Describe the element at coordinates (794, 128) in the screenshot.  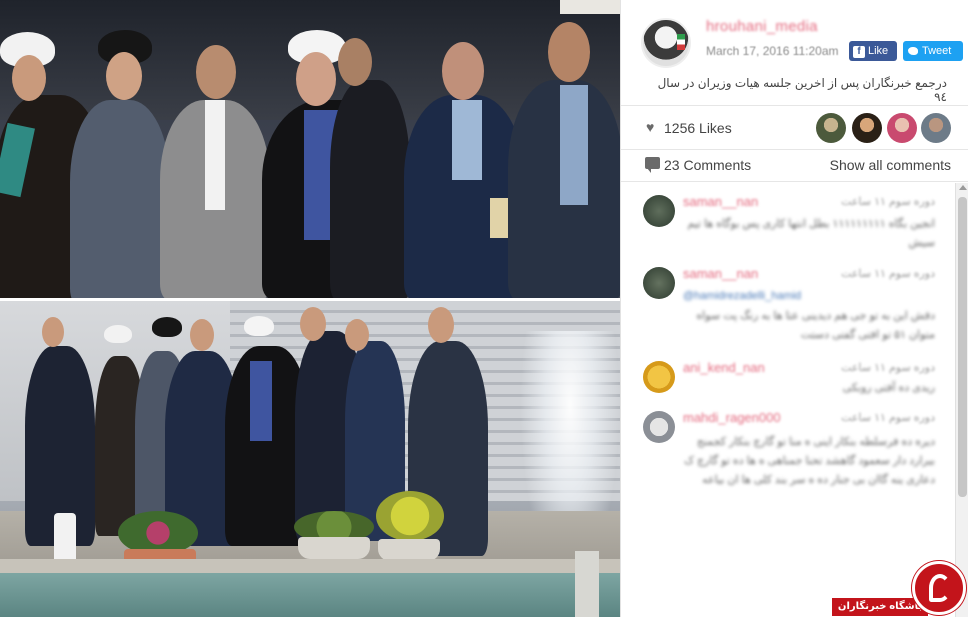
I see `likes-row: ♥ 1256 Likes` at that location.